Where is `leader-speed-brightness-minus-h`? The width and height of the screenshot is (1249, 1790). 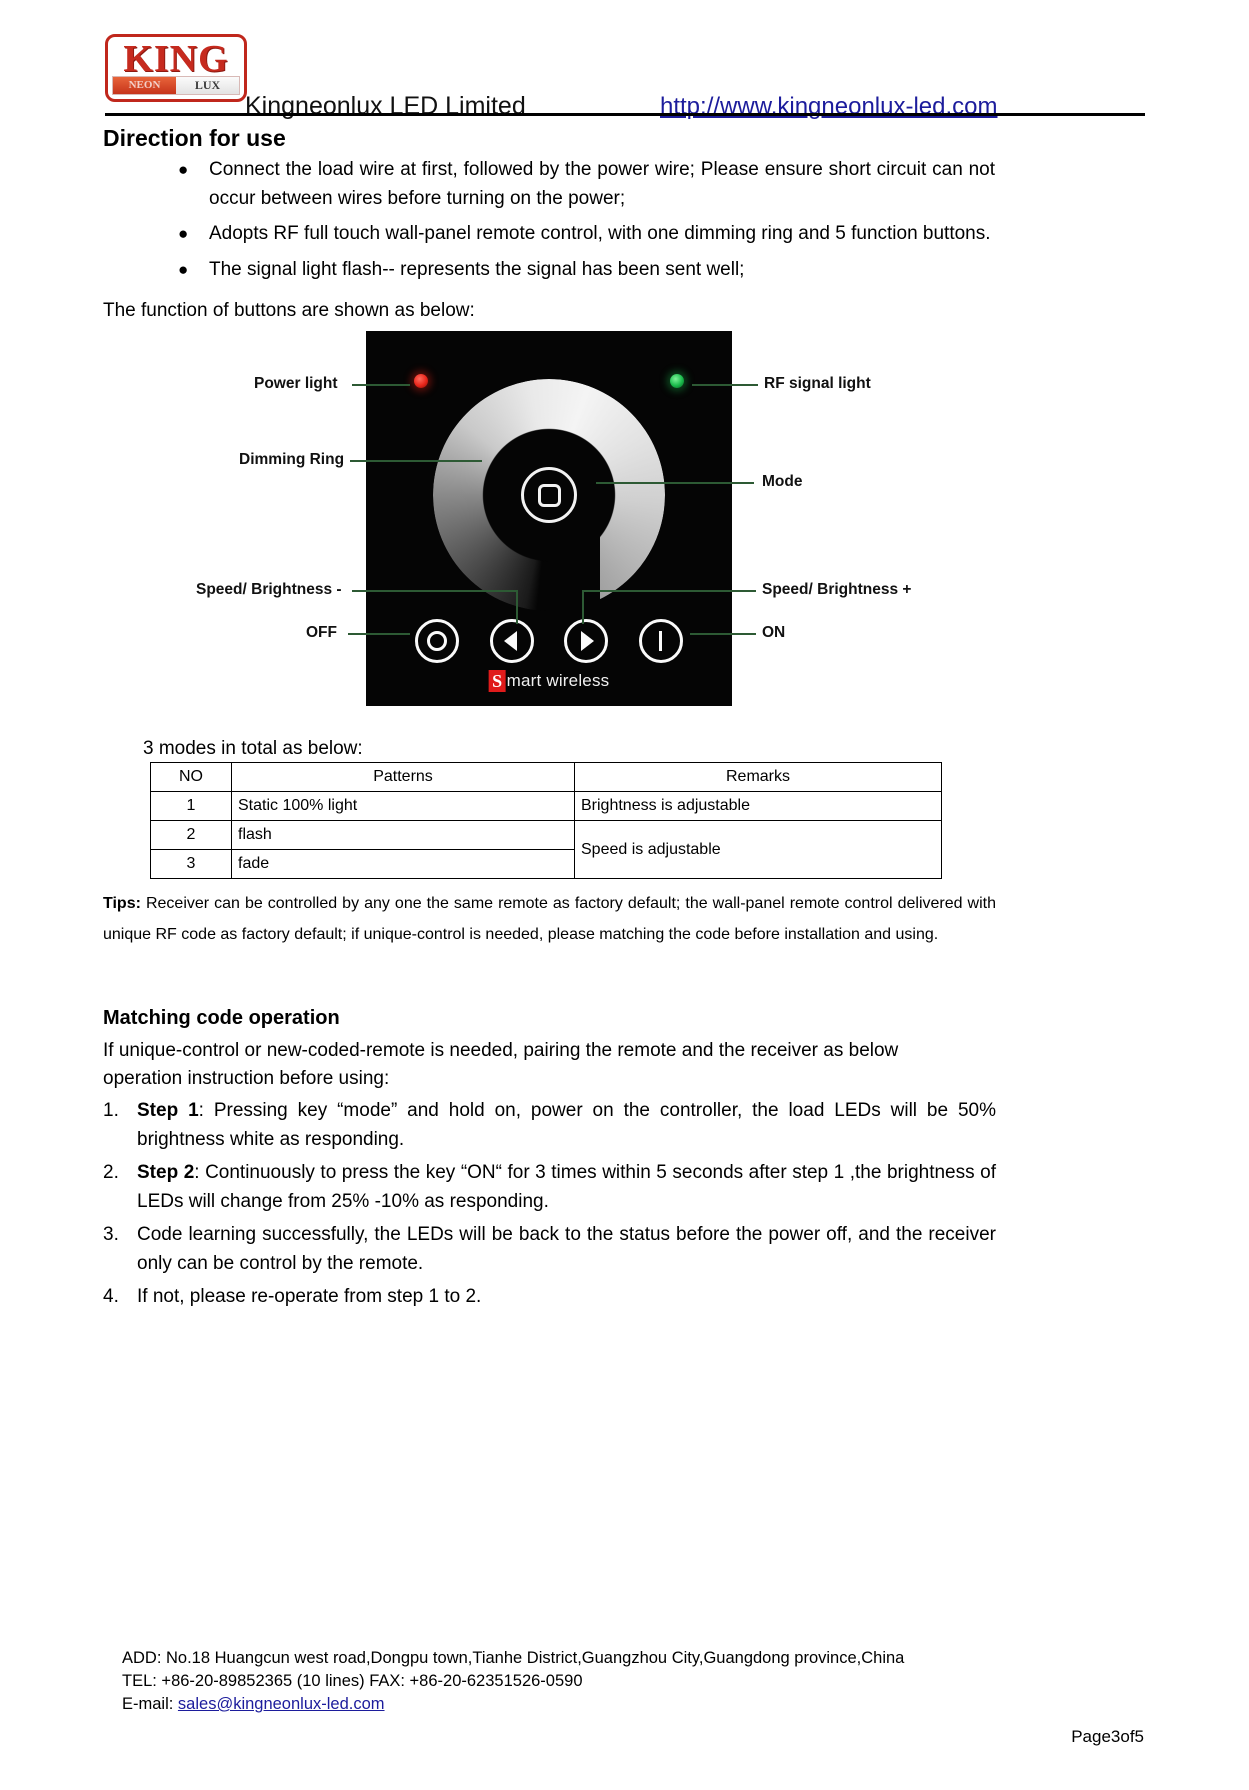
leader-speed-brightness-minus-h is located at coordinates (435, 591).